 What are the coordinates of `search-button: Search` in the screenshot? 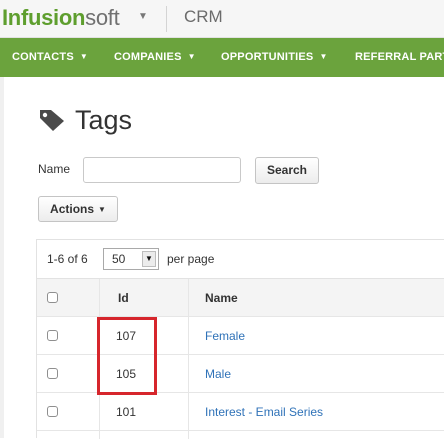 It's located at (287, 170).